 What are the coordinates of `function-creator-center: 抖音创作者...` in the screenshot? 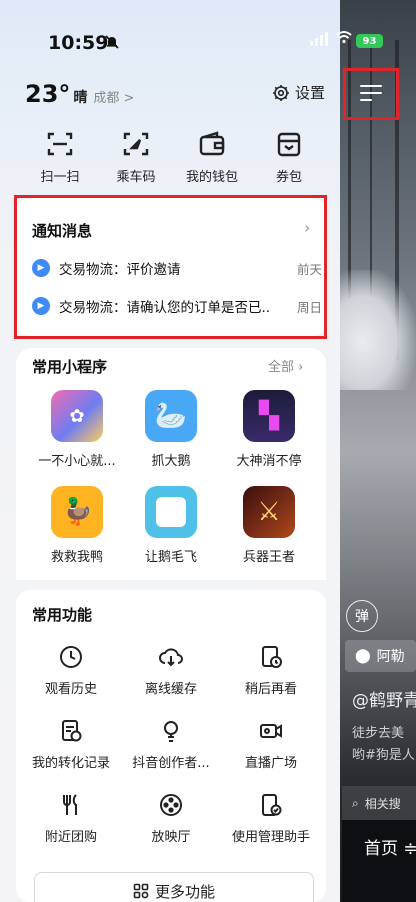 It's located at (171, 744).